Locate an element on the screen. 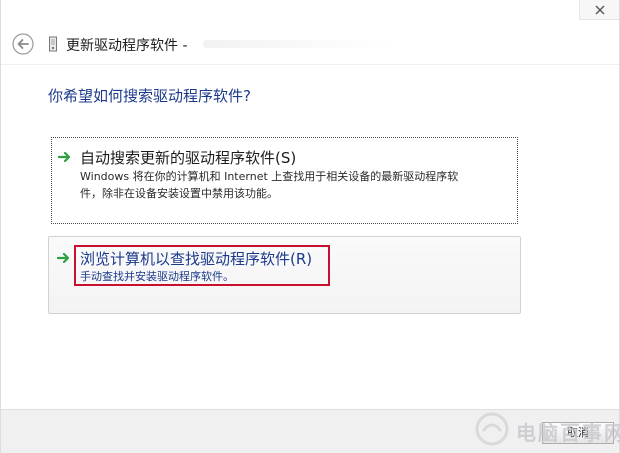  dialog-header: 更新驱动程序软件 - is located at coordinates (310, 44).